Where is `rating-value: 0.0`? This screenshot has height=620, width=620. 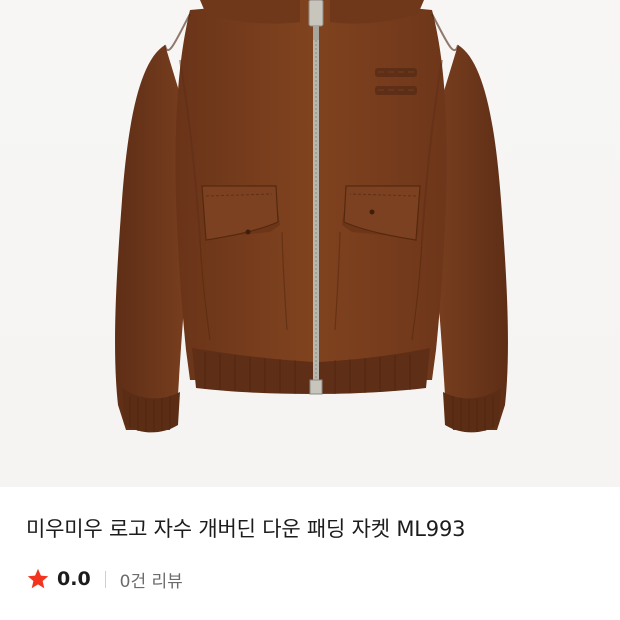
rating-value: 0.0 is located at coordinates (74, 579).